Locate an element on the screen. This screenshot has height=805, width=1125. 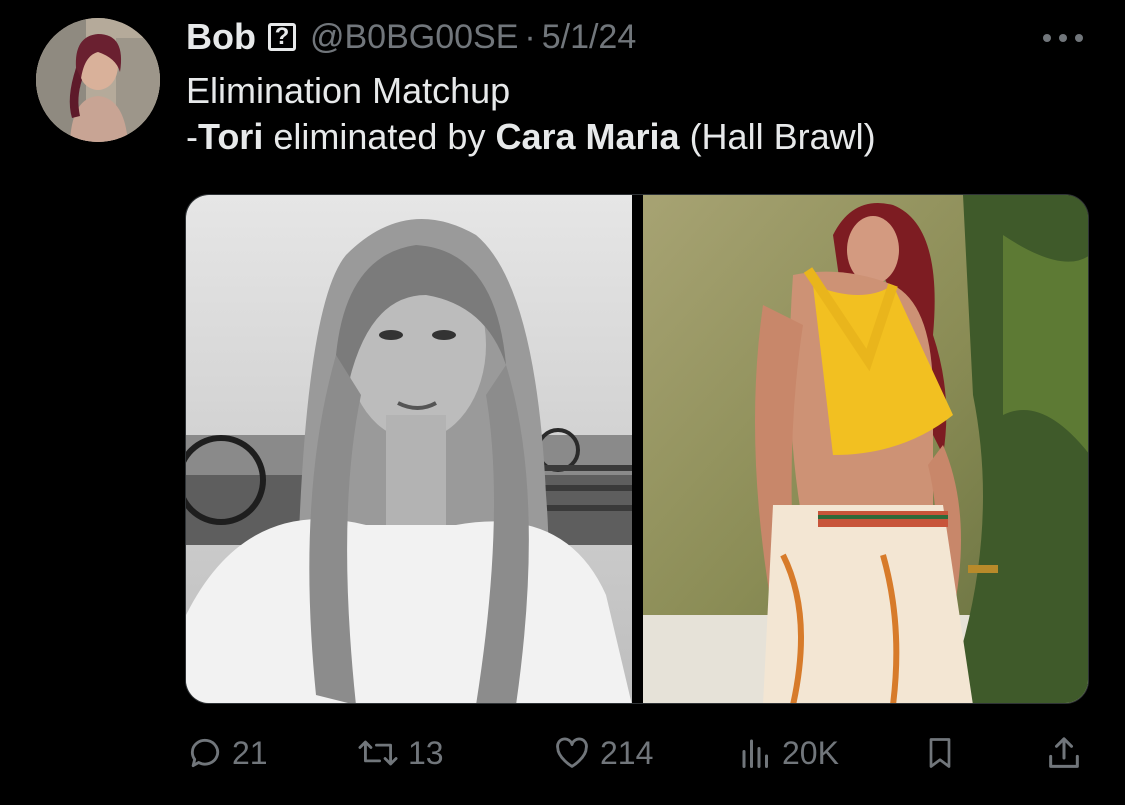
tweet-actions: 21 13 214 20K is located at coordinates (562, 753).